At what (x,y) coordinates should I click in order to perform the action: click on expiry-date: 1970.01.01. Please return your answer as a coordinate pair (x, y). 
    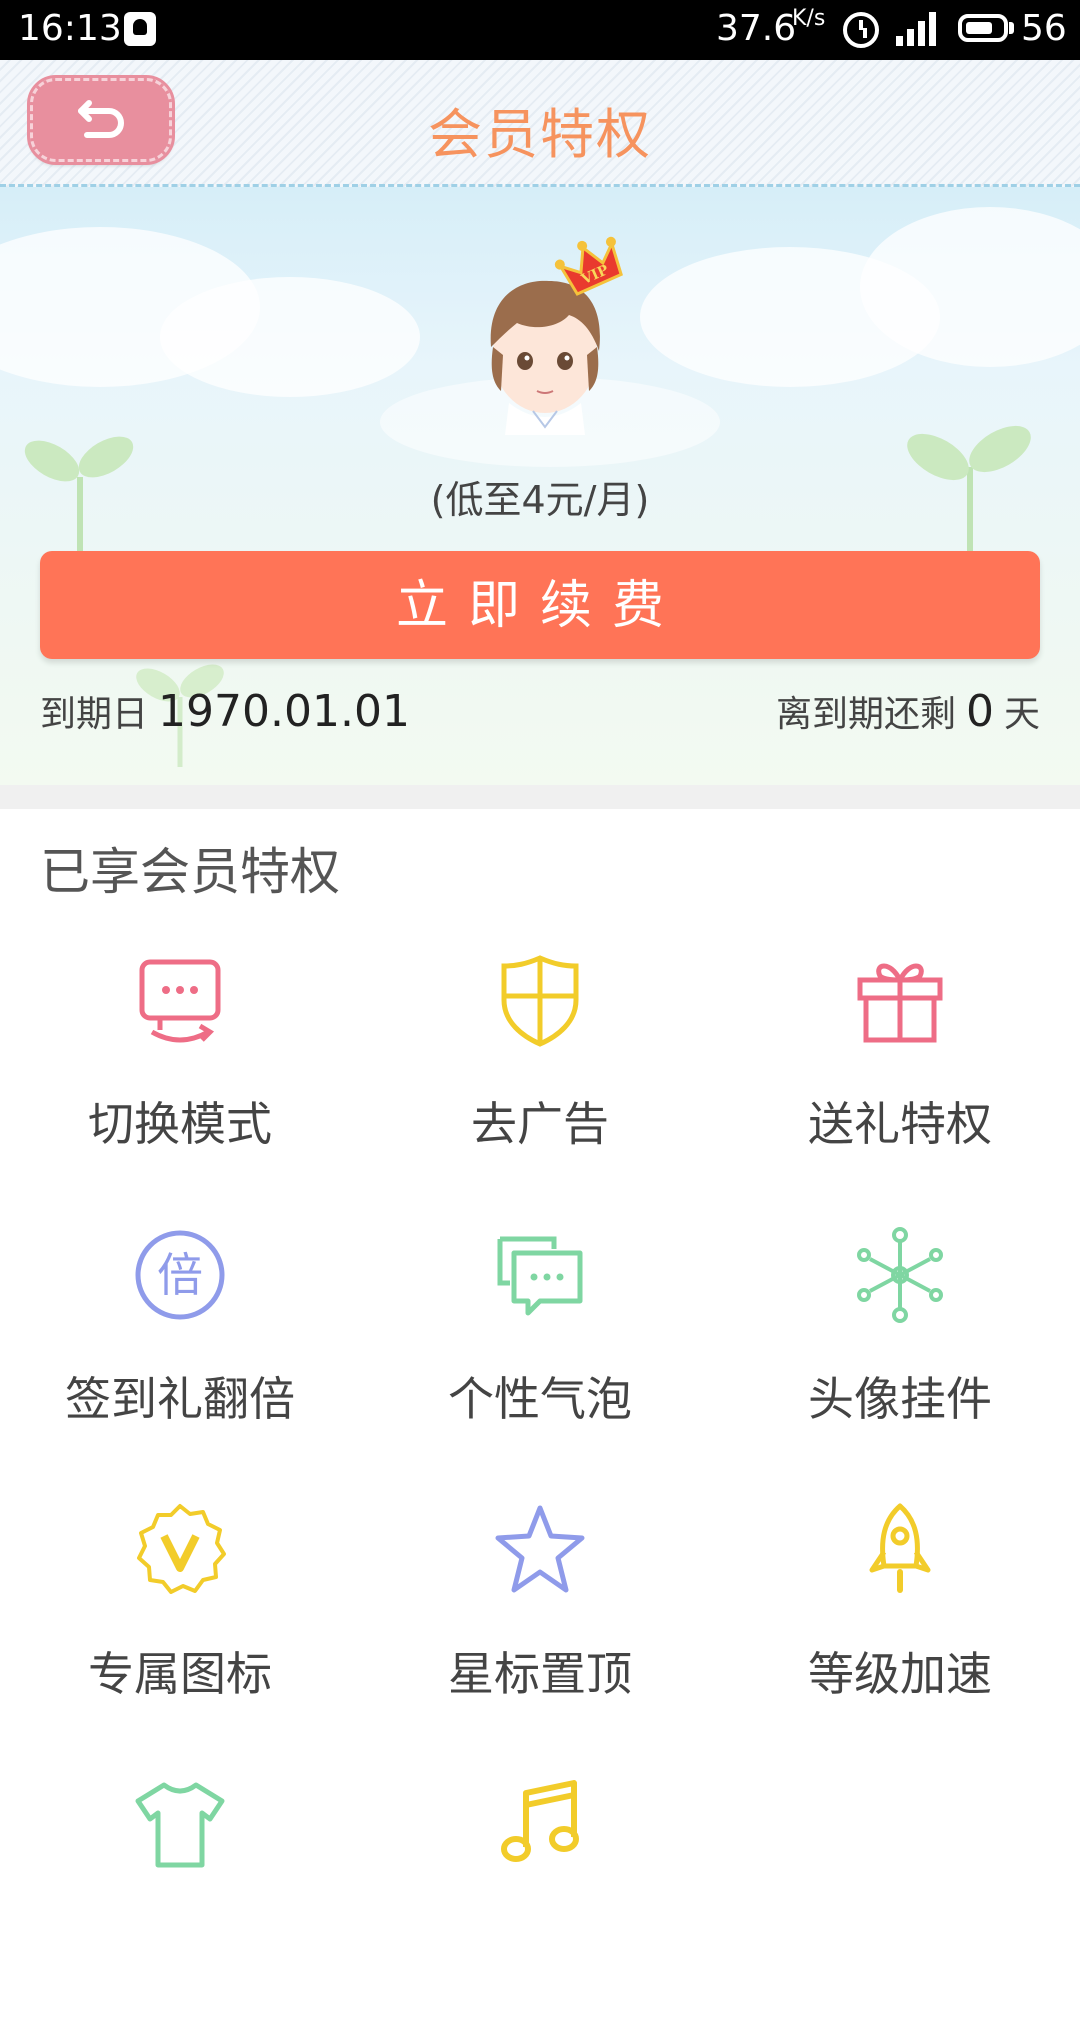
    Looking at the image, I should click on (284, 711).